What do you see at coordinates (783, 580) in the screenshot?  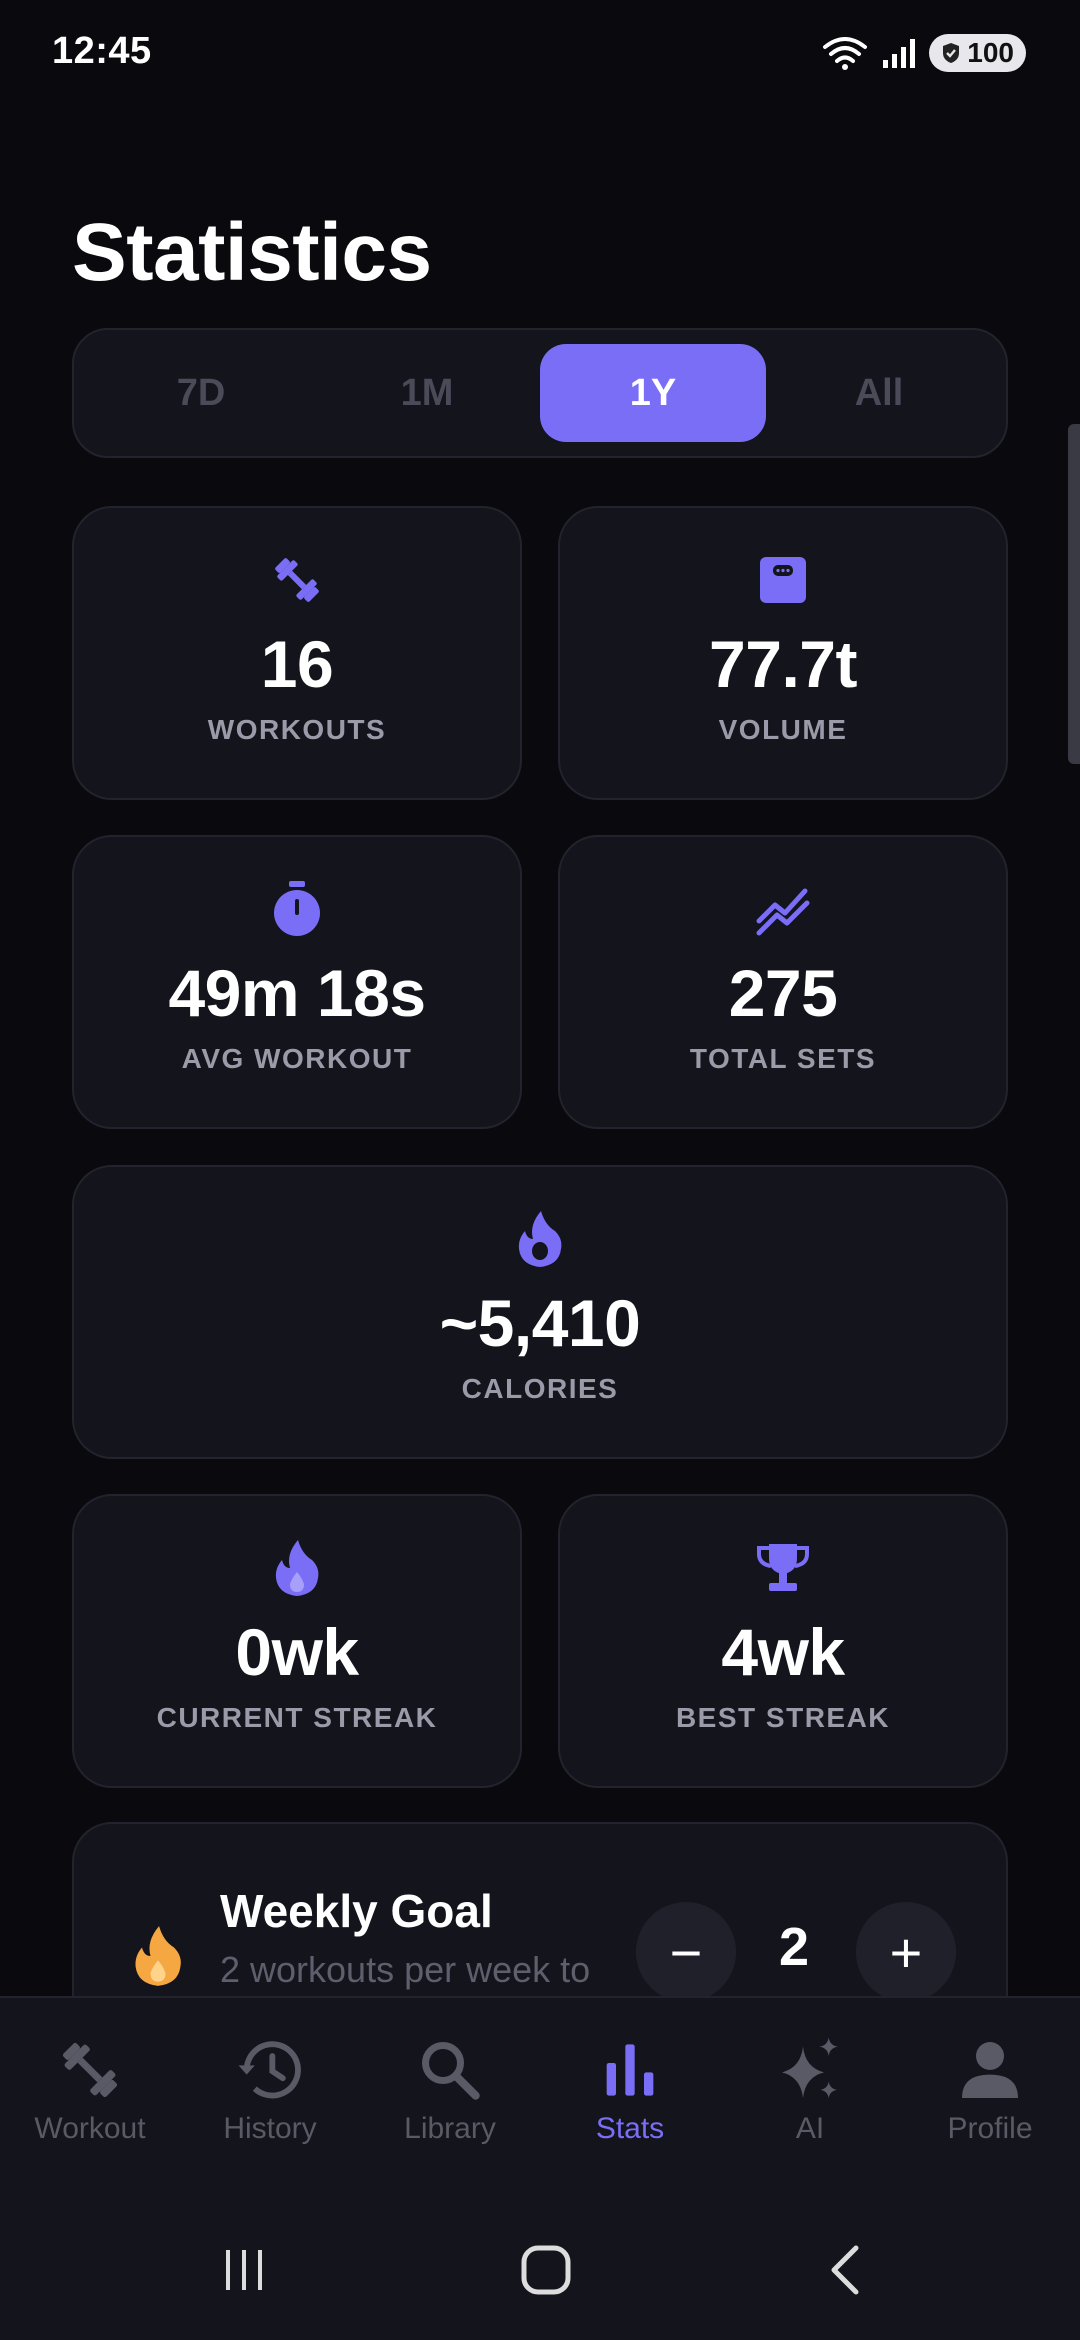 I see `scale-icon` at bounding box center [783, 580].